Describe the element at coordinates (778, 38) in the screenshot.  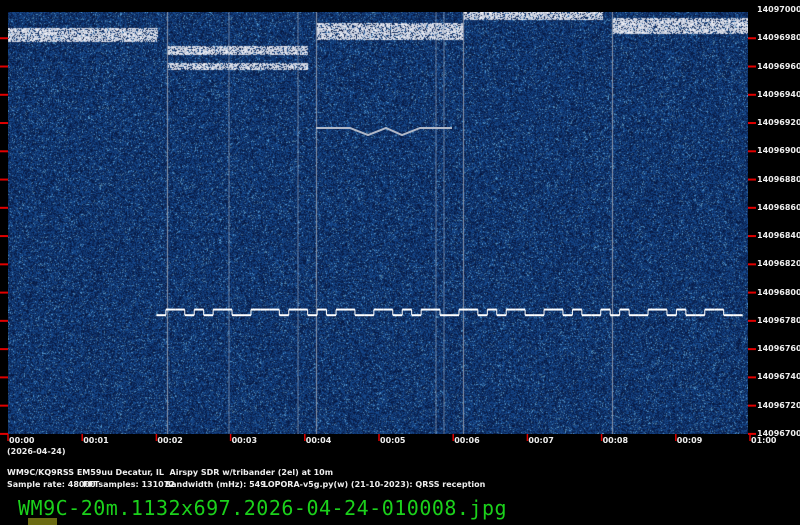
I see `y-tick-label: 14096980` at that location.